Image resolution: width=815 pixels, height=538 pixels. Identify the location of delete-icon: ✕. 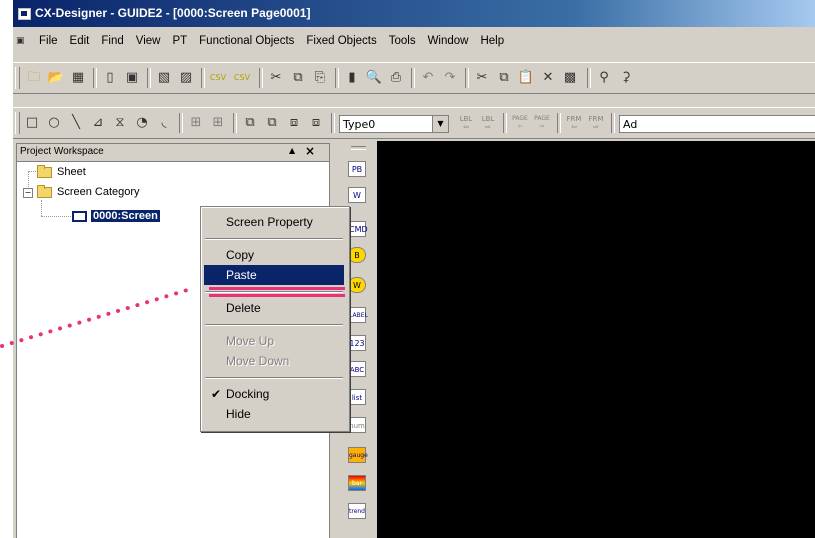
(548, 78).